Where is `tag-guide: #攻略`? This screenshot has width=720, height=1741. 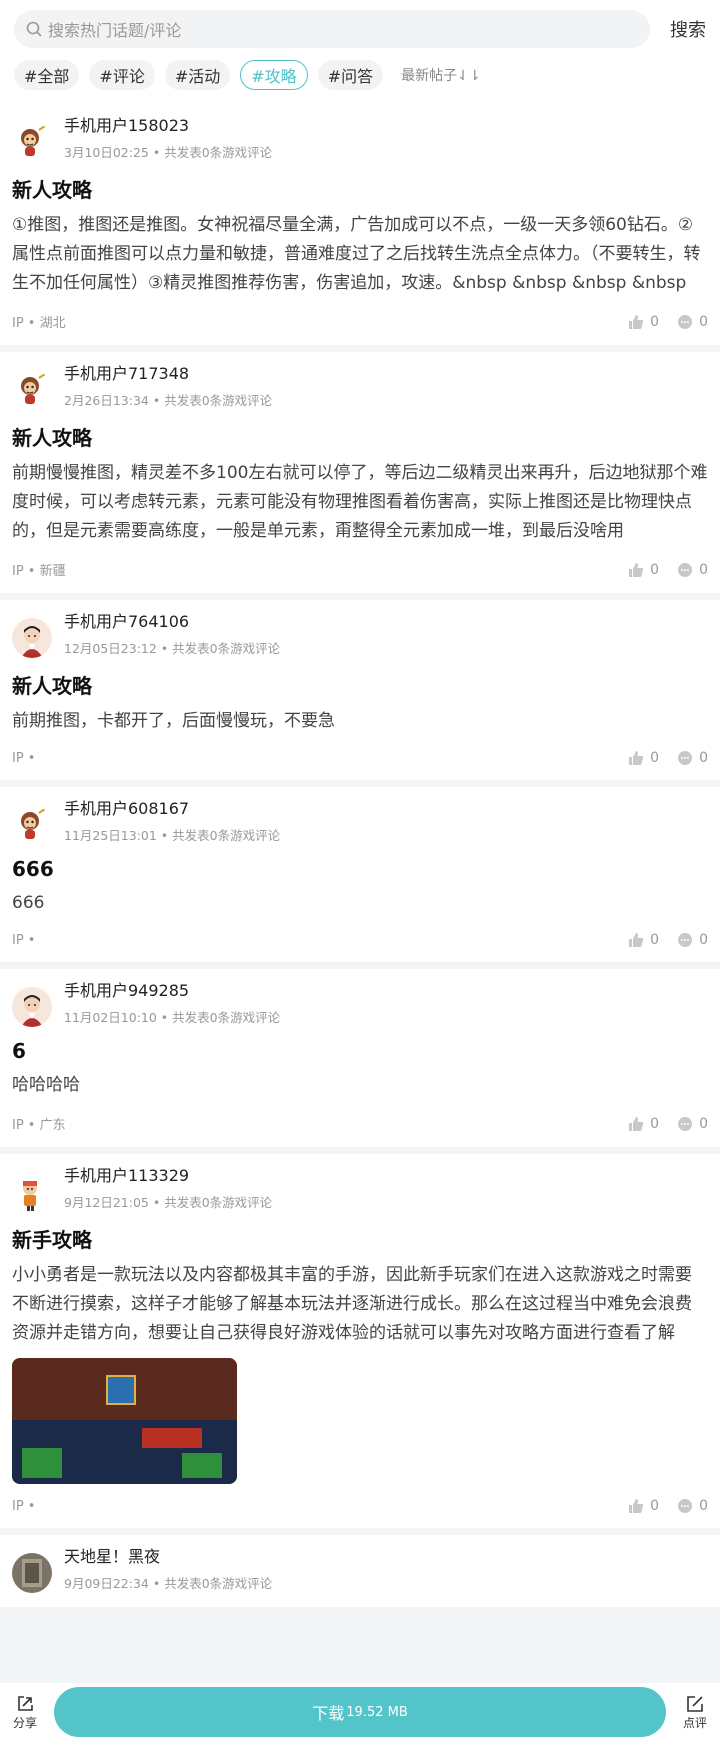
tag-guide: #攻略 is located at coordinates (274, 75).